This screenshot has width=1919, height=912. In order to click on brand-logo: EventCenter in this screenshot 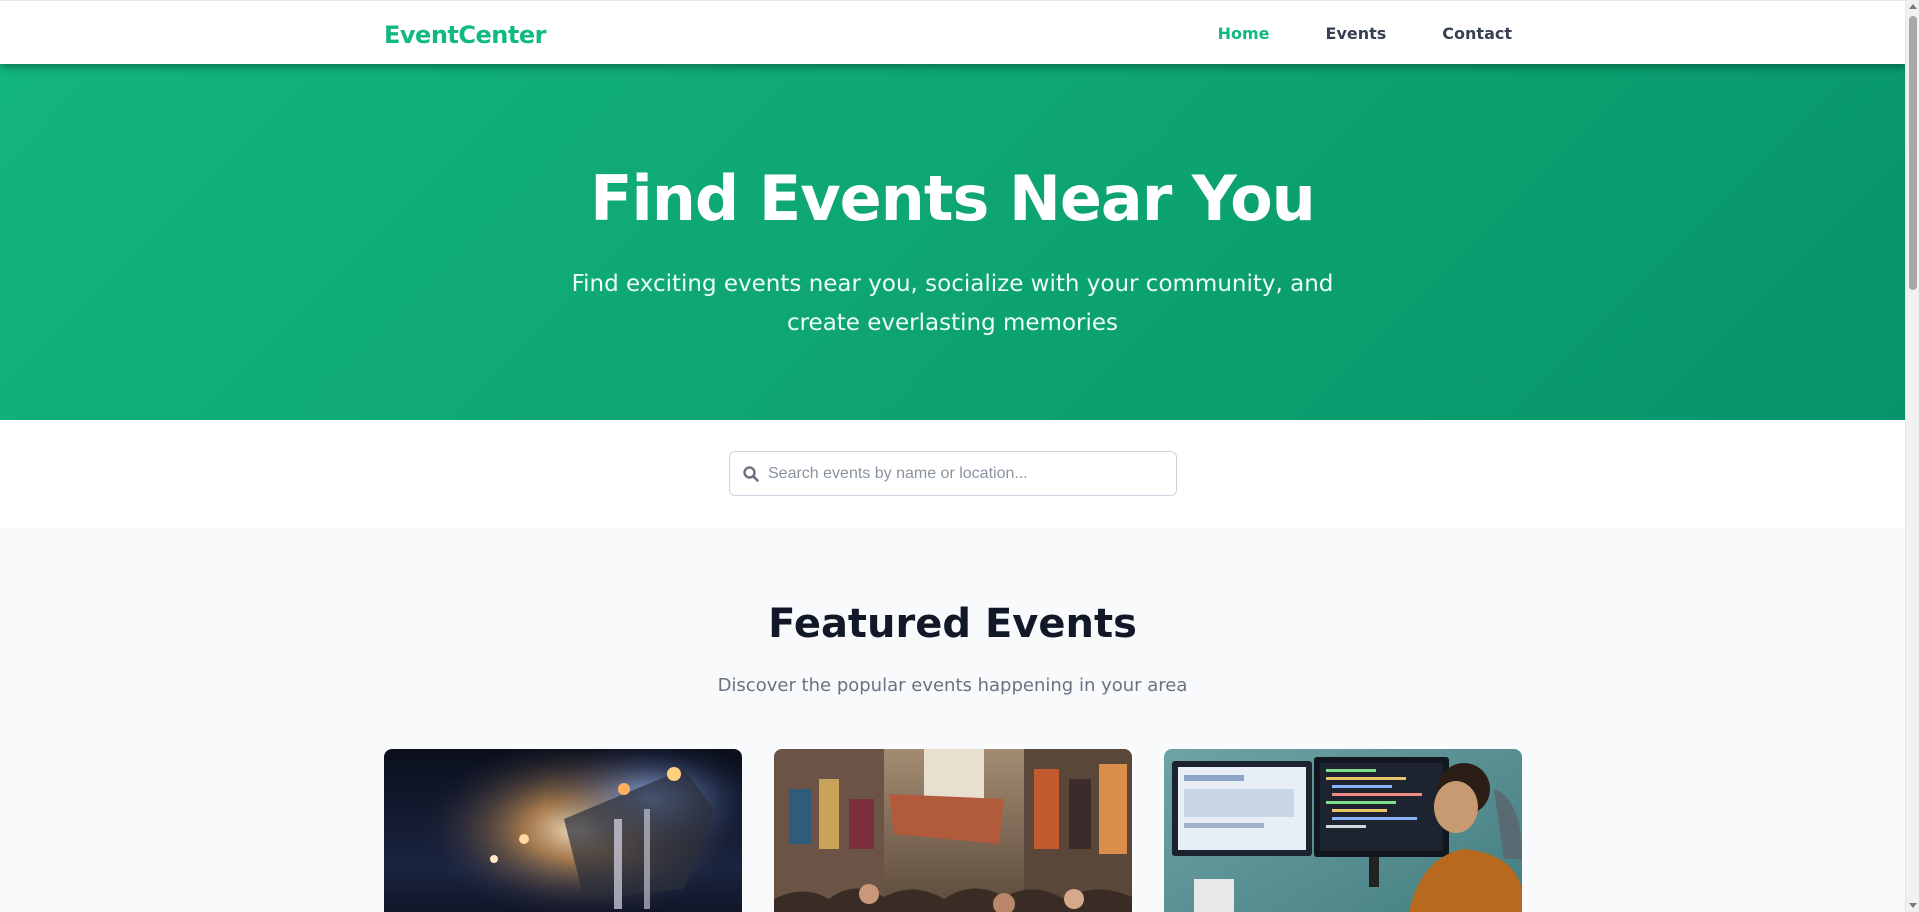, I will do `click(465, 35)`.